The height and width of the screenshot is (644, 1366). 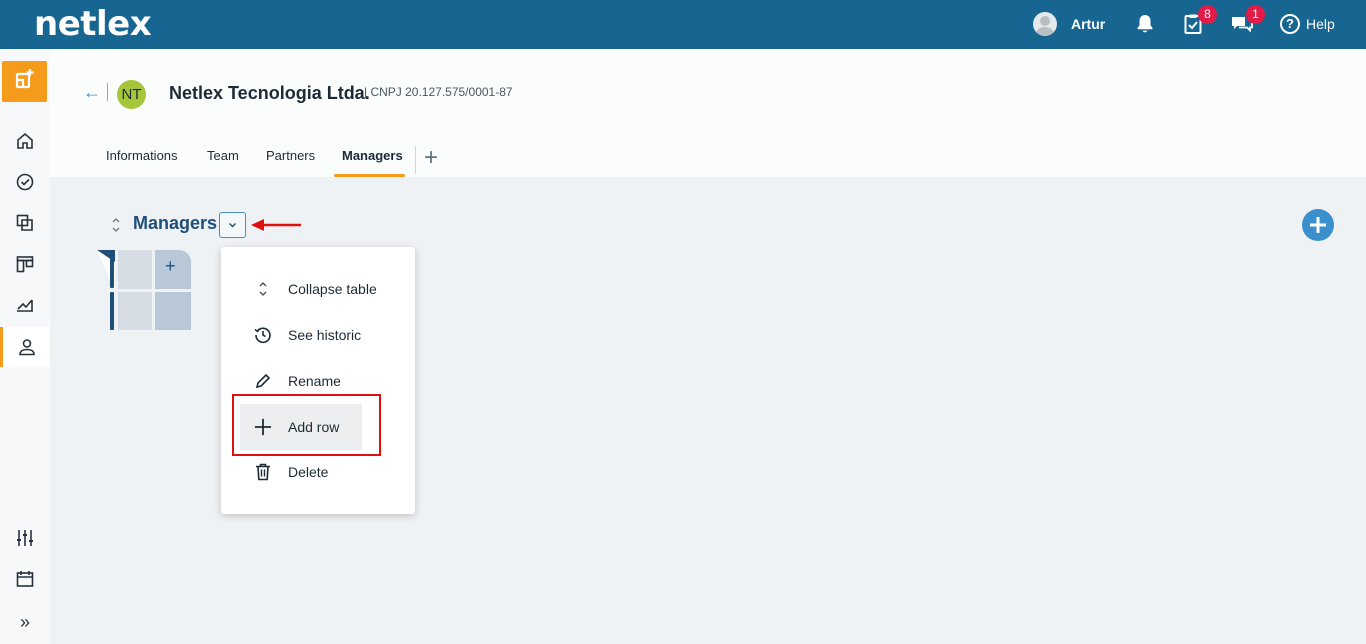 I want to click on chat-icon: 1, so click(x=1247, y=20).